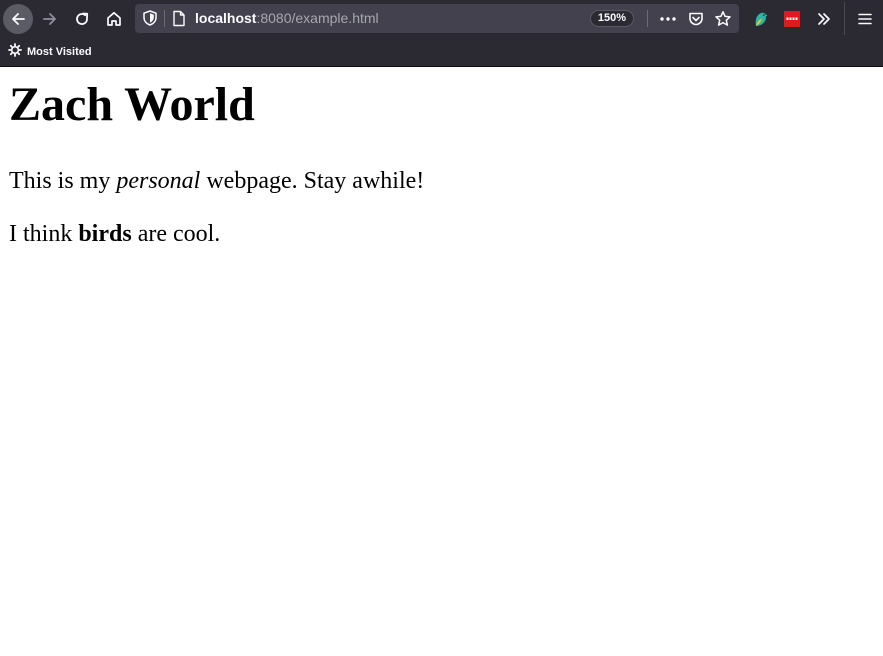 The width and height of the screenshot is (883, 656). Describe the element at coordinates (44, 234) in the screenshot. I see `text: I think` at that location.